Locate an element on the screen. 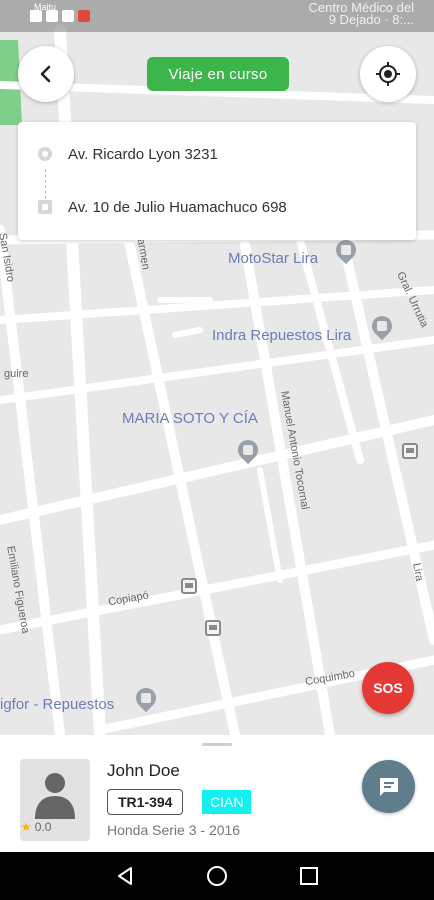 The image size is (434, 900). destination-row: Av. 10 de Julio Huamachuco 698 is located at coordinates (217, 207).